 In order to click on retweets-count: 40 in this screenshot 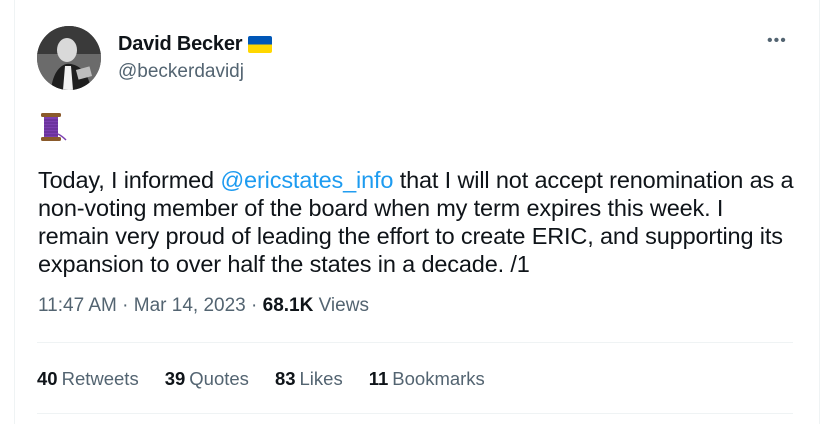, I will do `click(47, 378)`.